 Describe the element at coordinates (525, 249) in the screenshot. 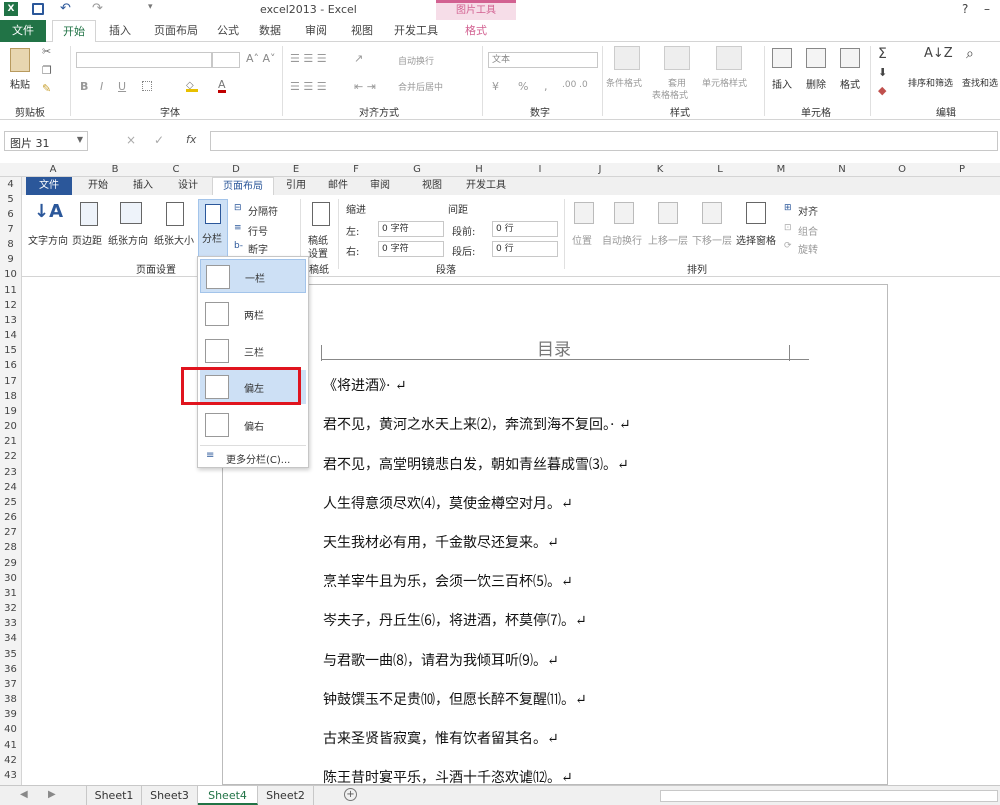

I see `spacing-after-input: 0 行` at that location.